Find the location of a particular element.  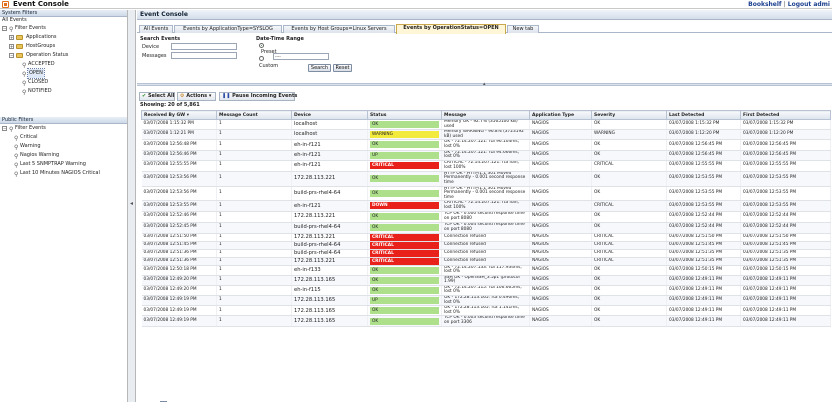

col-severity: Severity is located at coordinates (629, 115).